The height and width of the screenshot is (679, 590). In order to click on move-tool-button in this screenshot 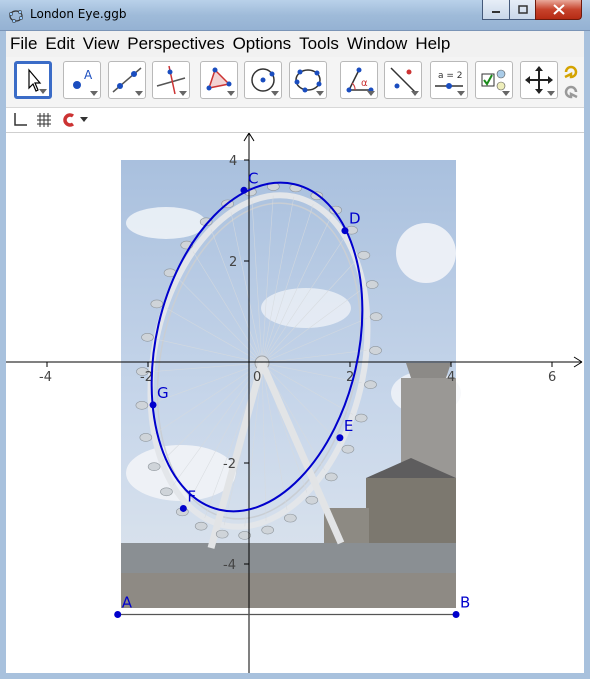, I will do `click(33, 80)`.